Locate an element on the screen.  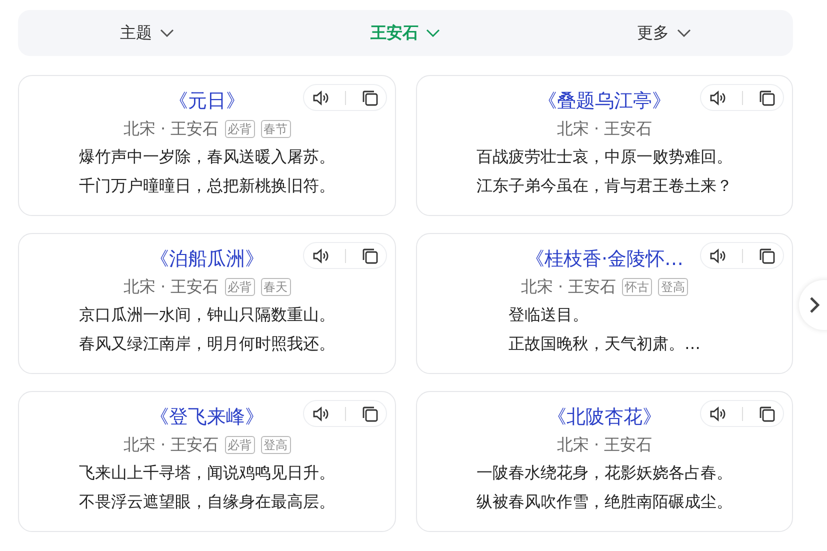
poem-line: 登临送目。 is located at coordinates (549, 315).